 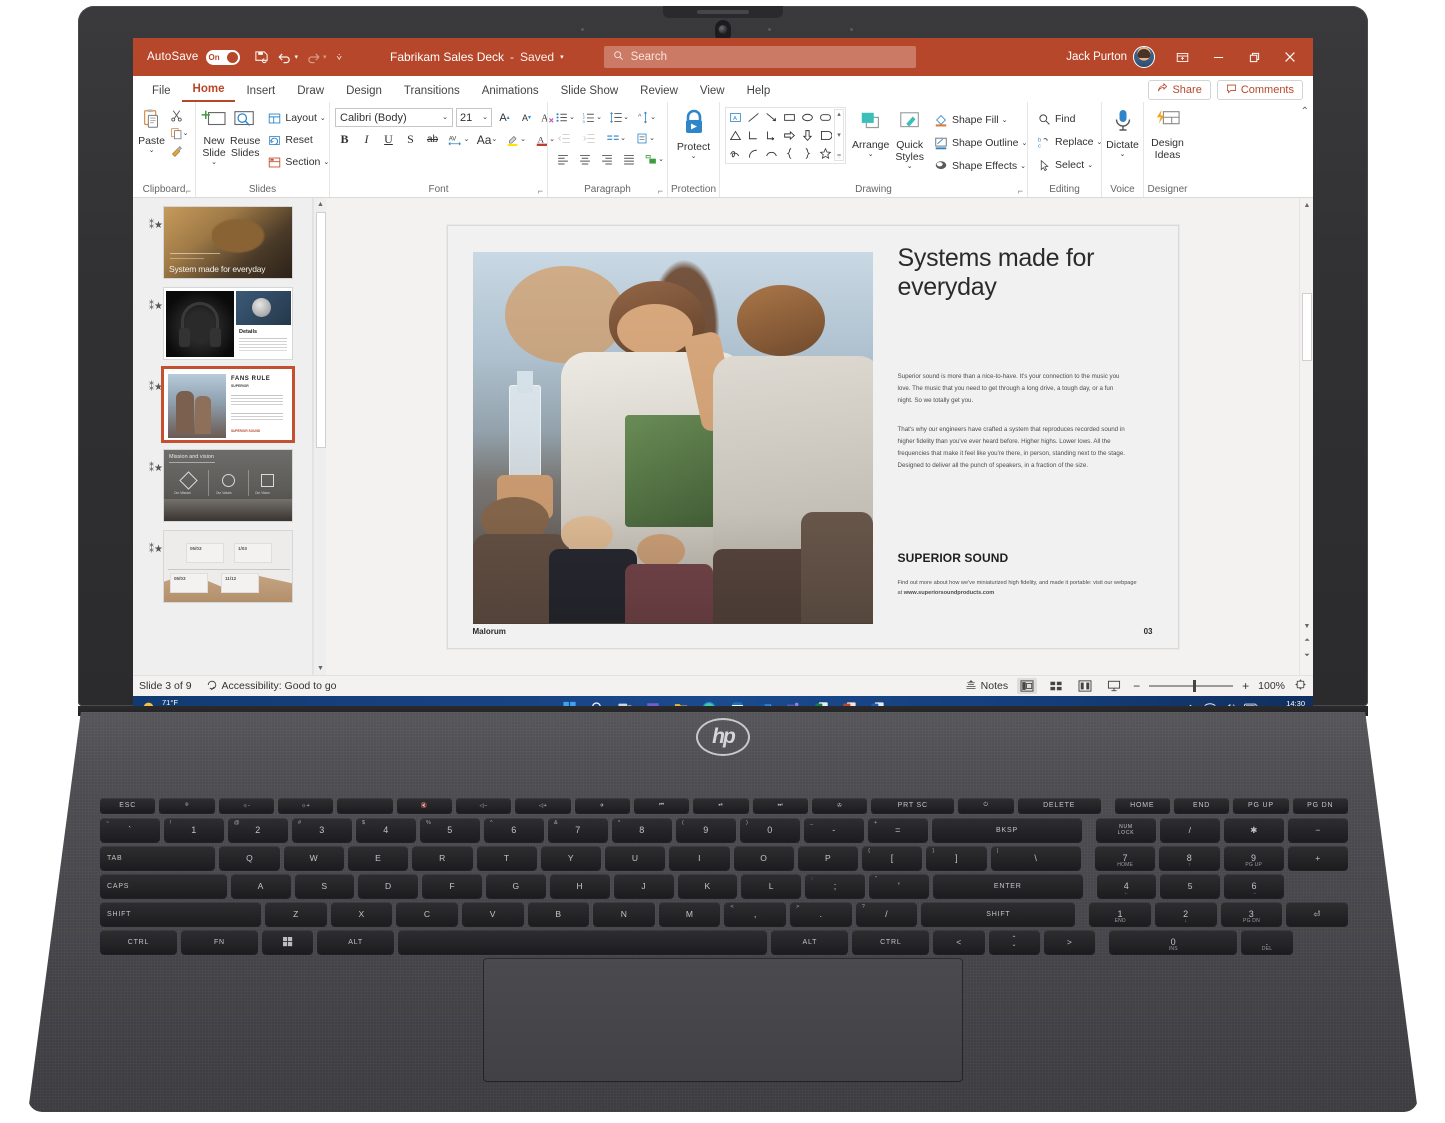 I want to click on italic-icon: I, so click(x=366, y=139).